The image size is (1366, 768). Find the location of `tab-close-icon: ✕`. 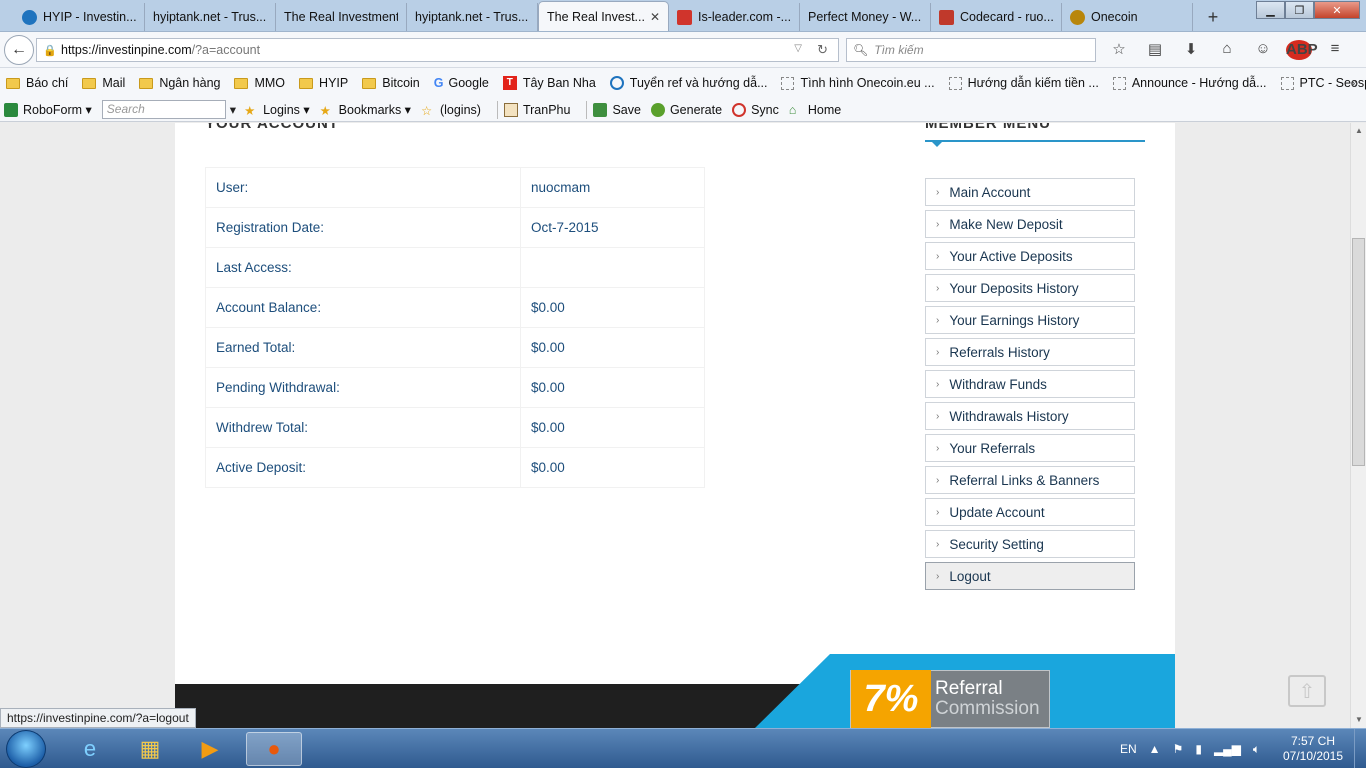

tab-close-icon: ✕ is located at coordinates (655, 17).